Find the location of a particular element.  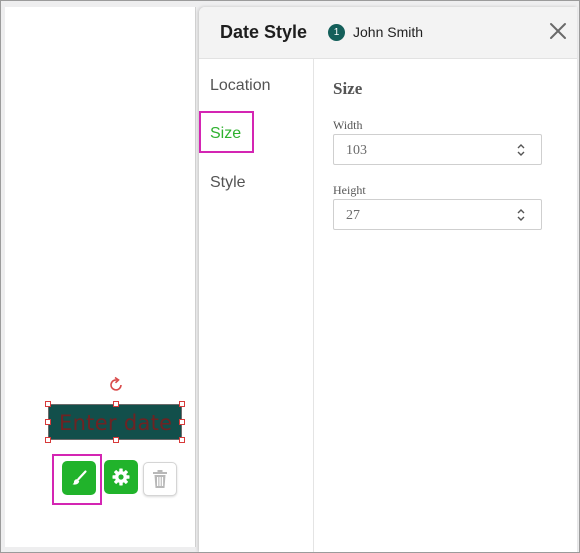

height-value: 27 is located at coordinates (353, 215).